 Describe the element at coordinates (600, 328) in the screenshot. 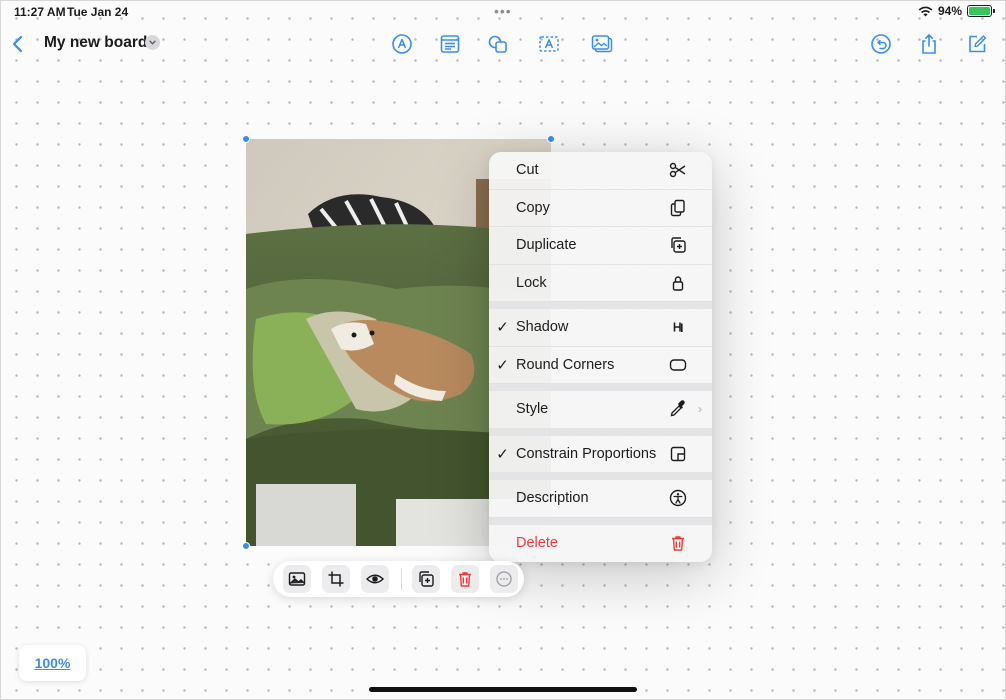

I see `menu-item-shadow: ✓ Shadow` at that location.